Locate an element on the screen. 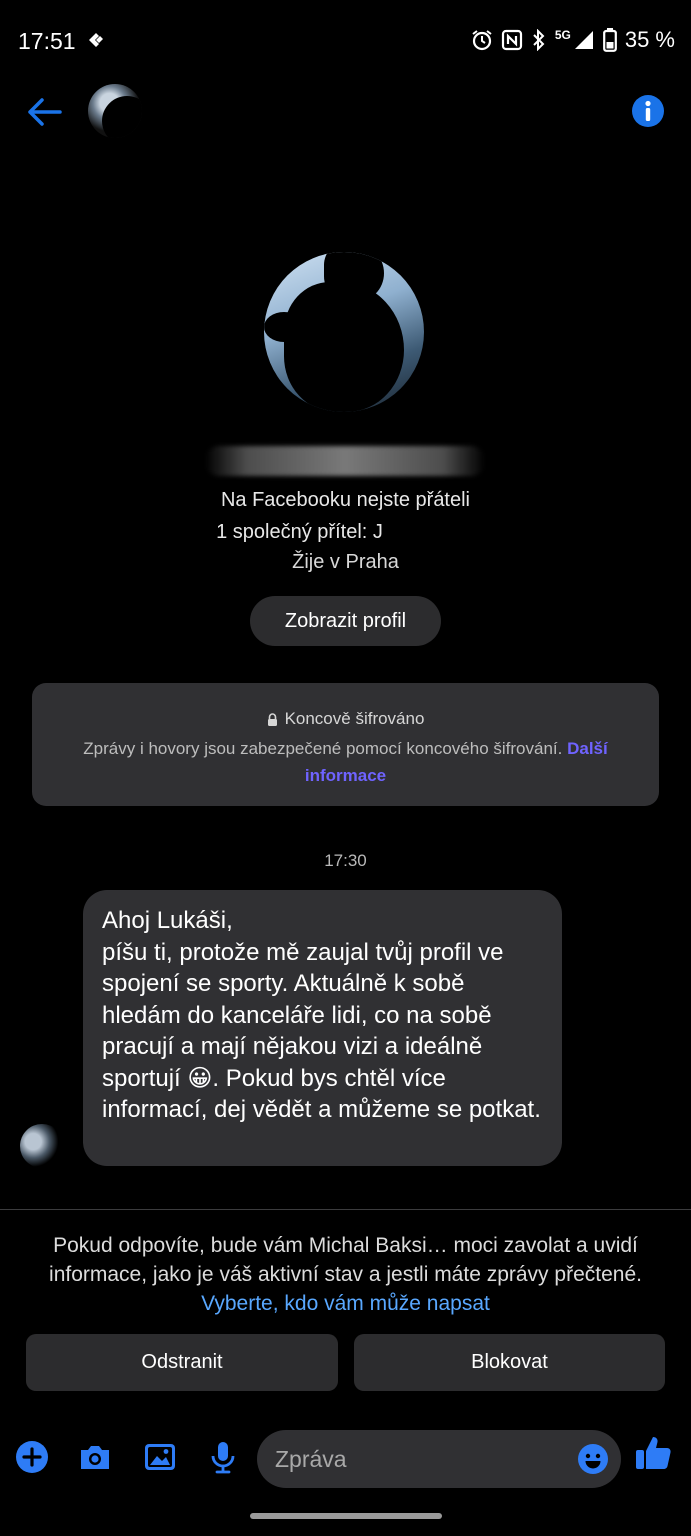 The height and width of the screenshot is (1536, 691). location: Žije v Praha is located at coordinates (345, 562).